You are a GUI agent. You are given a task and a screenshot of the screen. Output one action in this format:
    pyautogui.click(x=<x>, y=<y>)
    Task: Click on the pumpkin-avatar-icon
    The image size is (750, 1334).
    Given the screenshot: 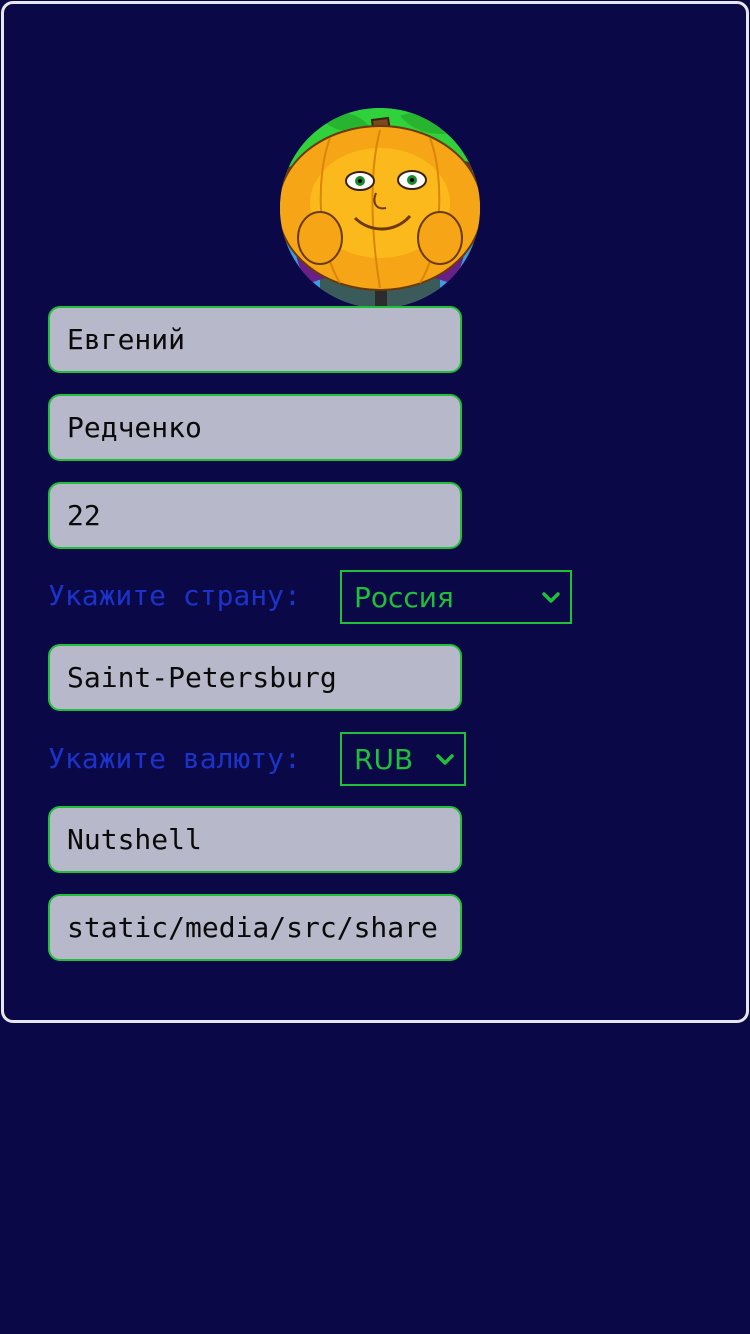 What is the action you would take?
    pyautogui.click(x=380, y=208)
    